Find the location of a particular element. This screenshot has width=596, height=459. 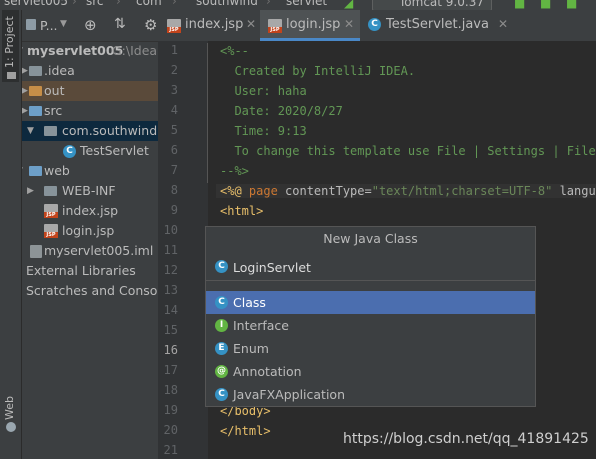

kind-option-enum: E Enum is located at coordinates (370, 348).